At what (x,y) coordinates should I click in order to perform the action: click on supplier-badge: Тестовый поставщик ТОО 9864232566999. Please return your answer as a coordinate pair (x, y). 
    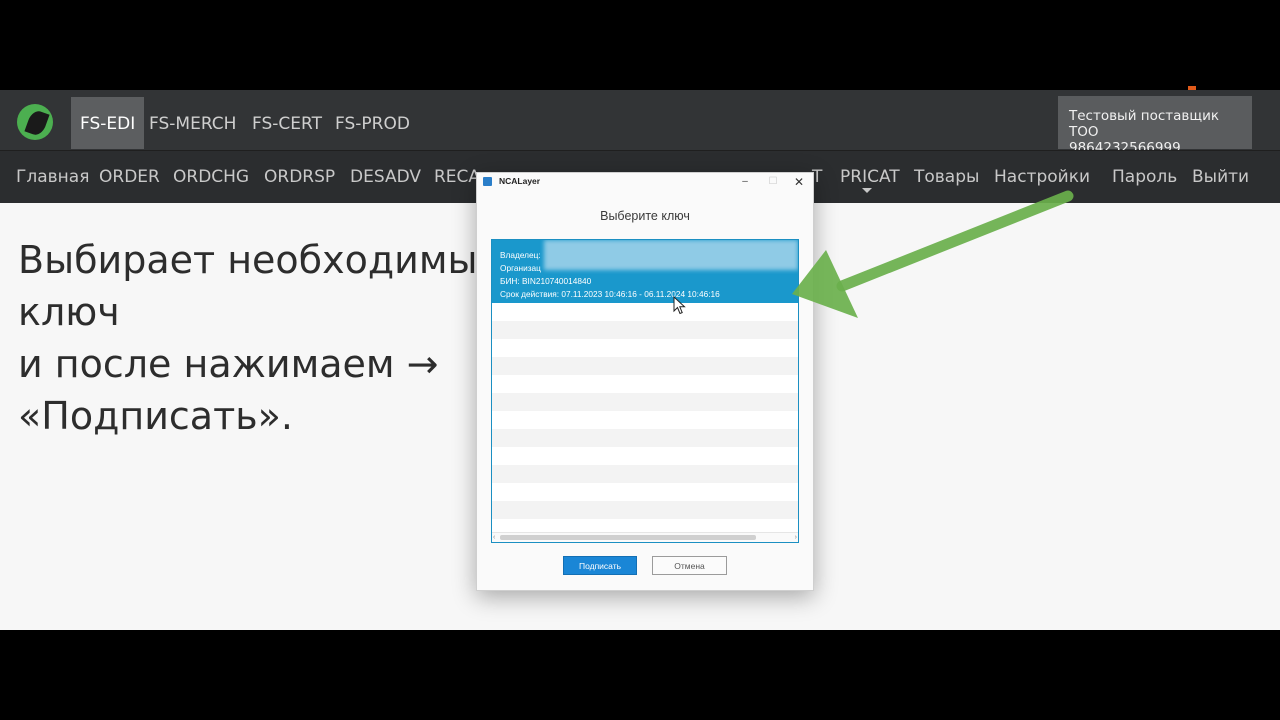
    Looking at the image, I should click on (1155, 126).